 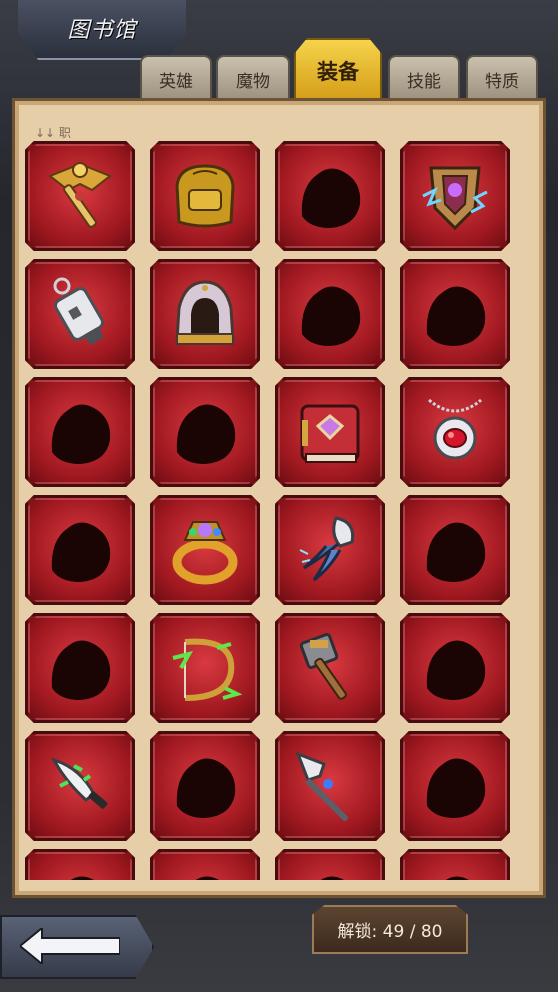 I want to click on lightning-shield-icon, so click(x=455, y=196).